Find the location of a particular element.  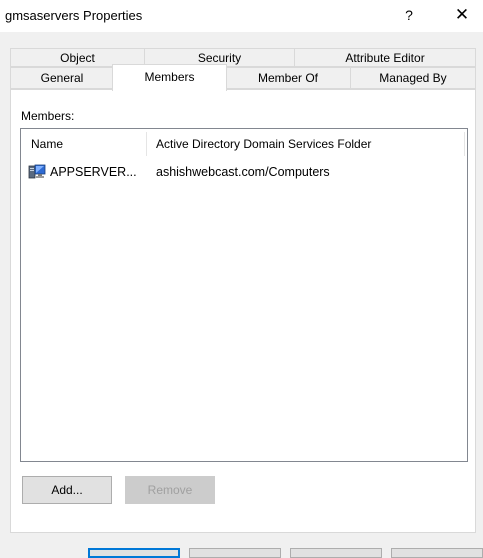

remove-button: Remove is located at coordinates (170, 490).